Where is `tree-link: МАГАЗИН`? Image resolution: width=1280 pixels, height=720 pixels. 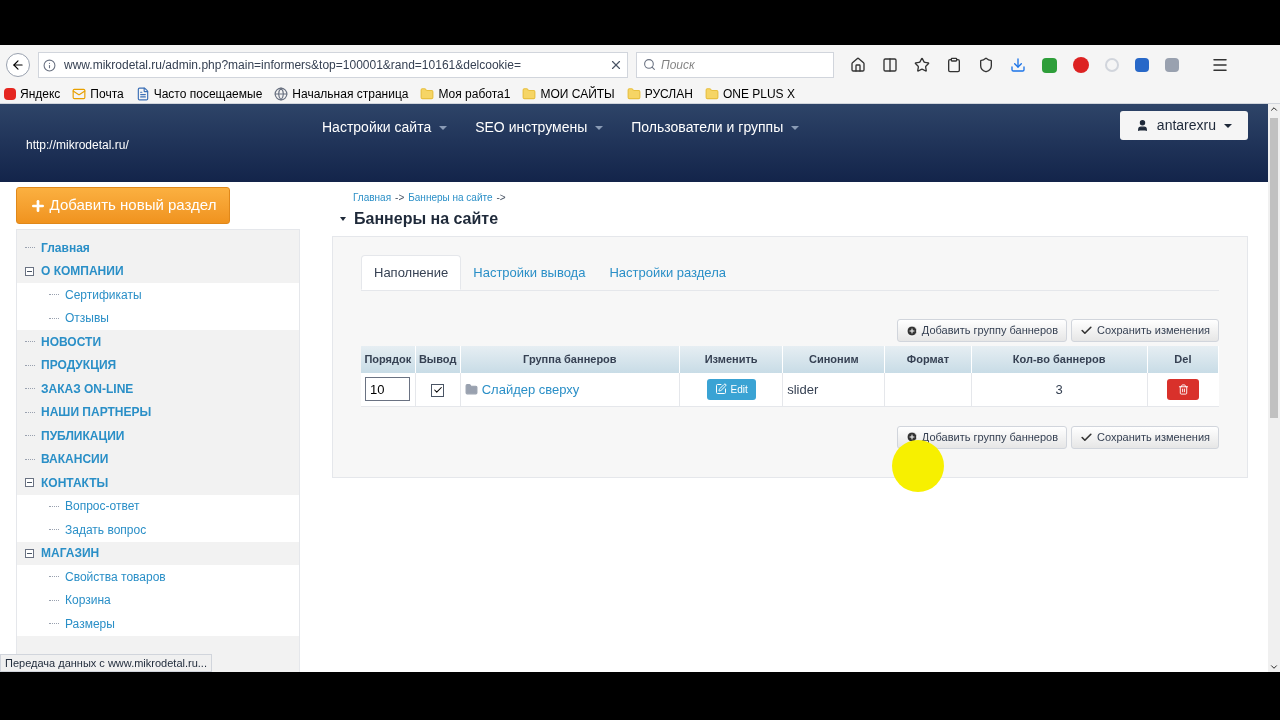
tree-link: МАГАЗИН is located at coordinates (70, 553).